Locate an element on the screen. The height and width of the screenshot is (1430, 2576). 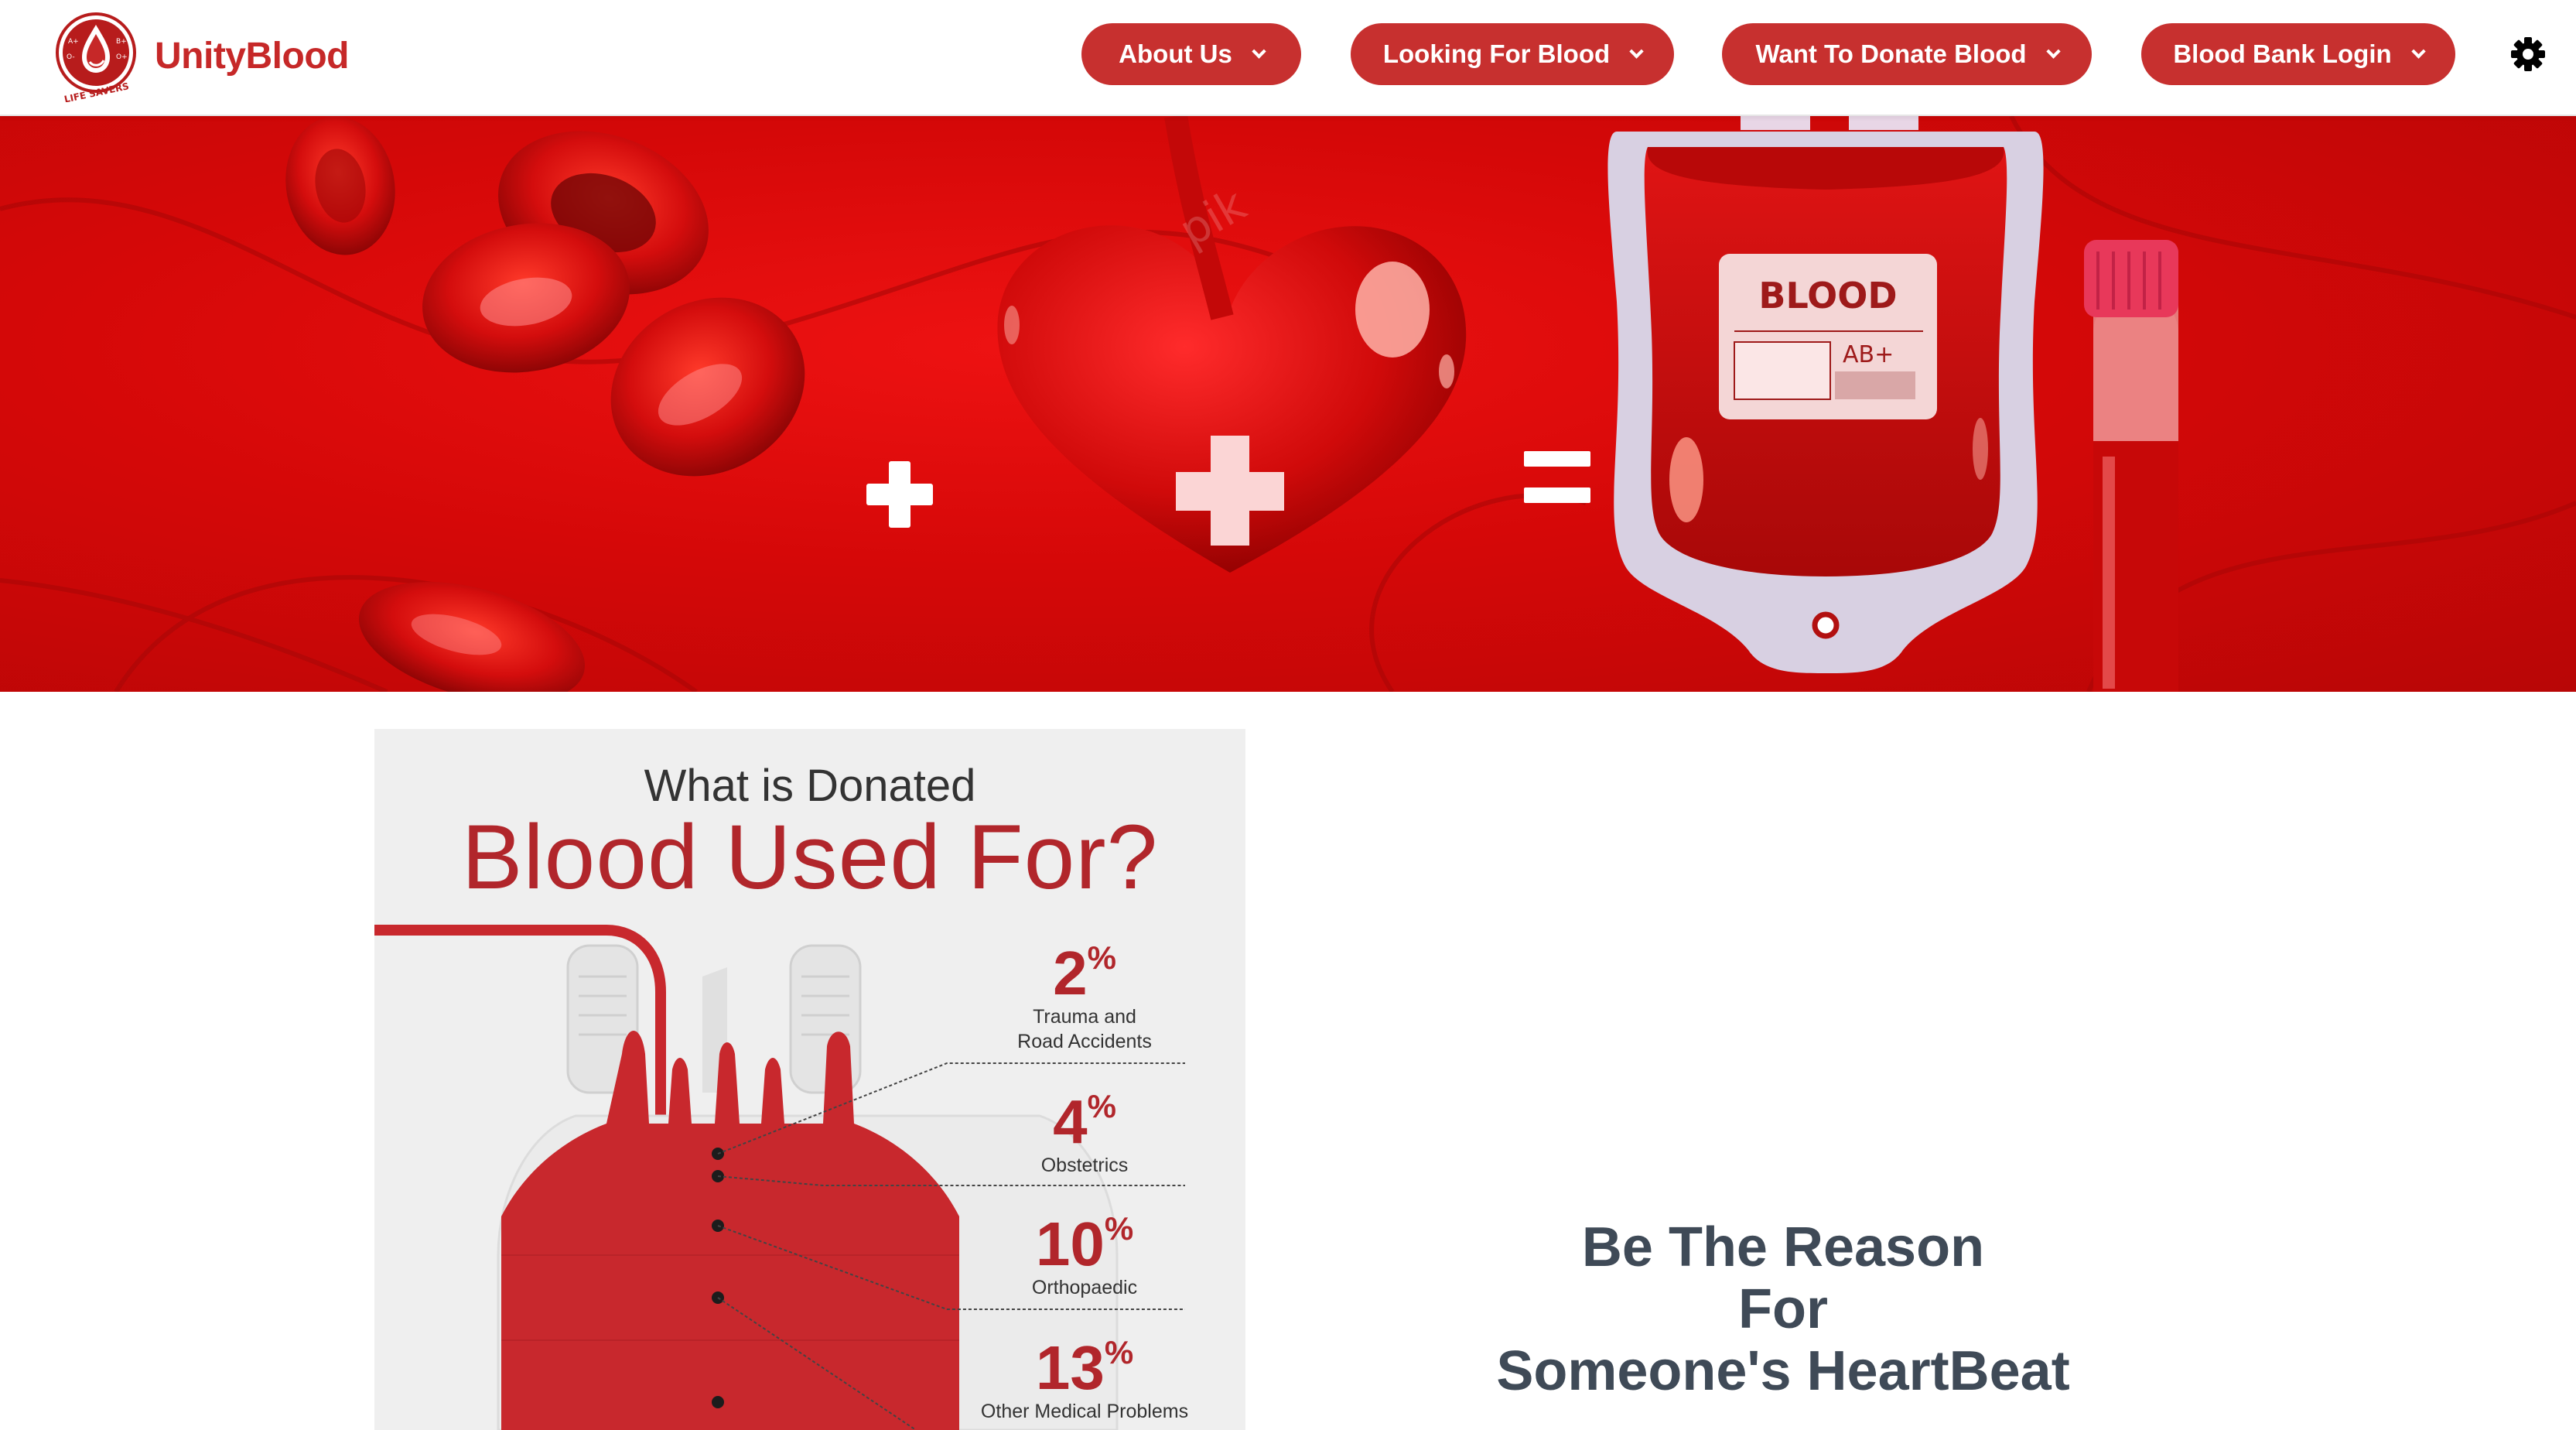
plus-sign-icon is located at coordinates (899, 494).